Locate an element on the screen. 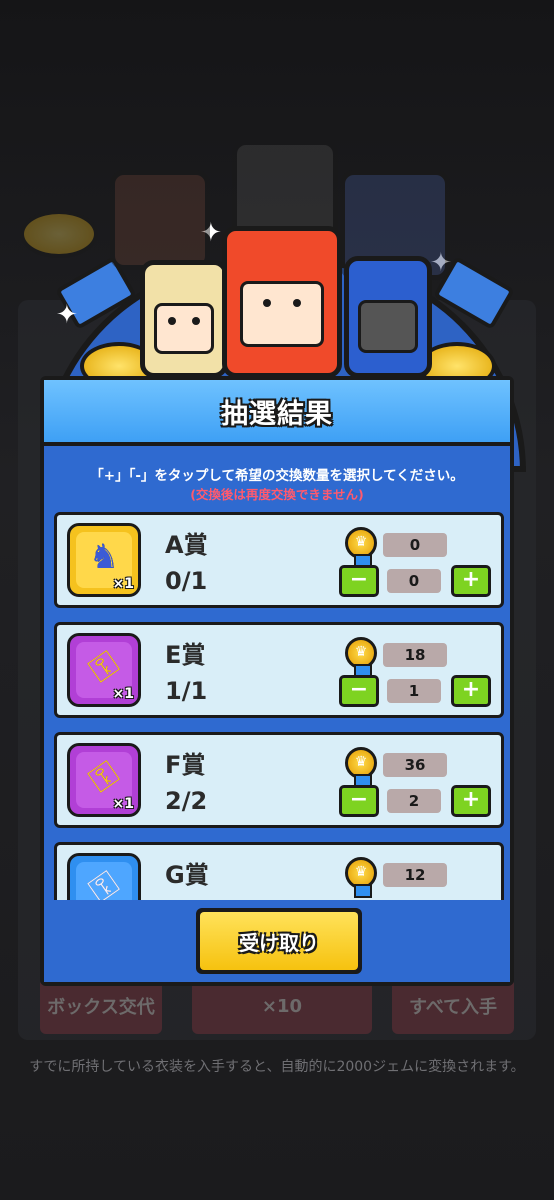 The width and height of the screenshot is (554, 1200). prize-row-a: ♞ ×1 A賞 0/1 ♛ 0 − 0 + is located at coordinates (279, 560).